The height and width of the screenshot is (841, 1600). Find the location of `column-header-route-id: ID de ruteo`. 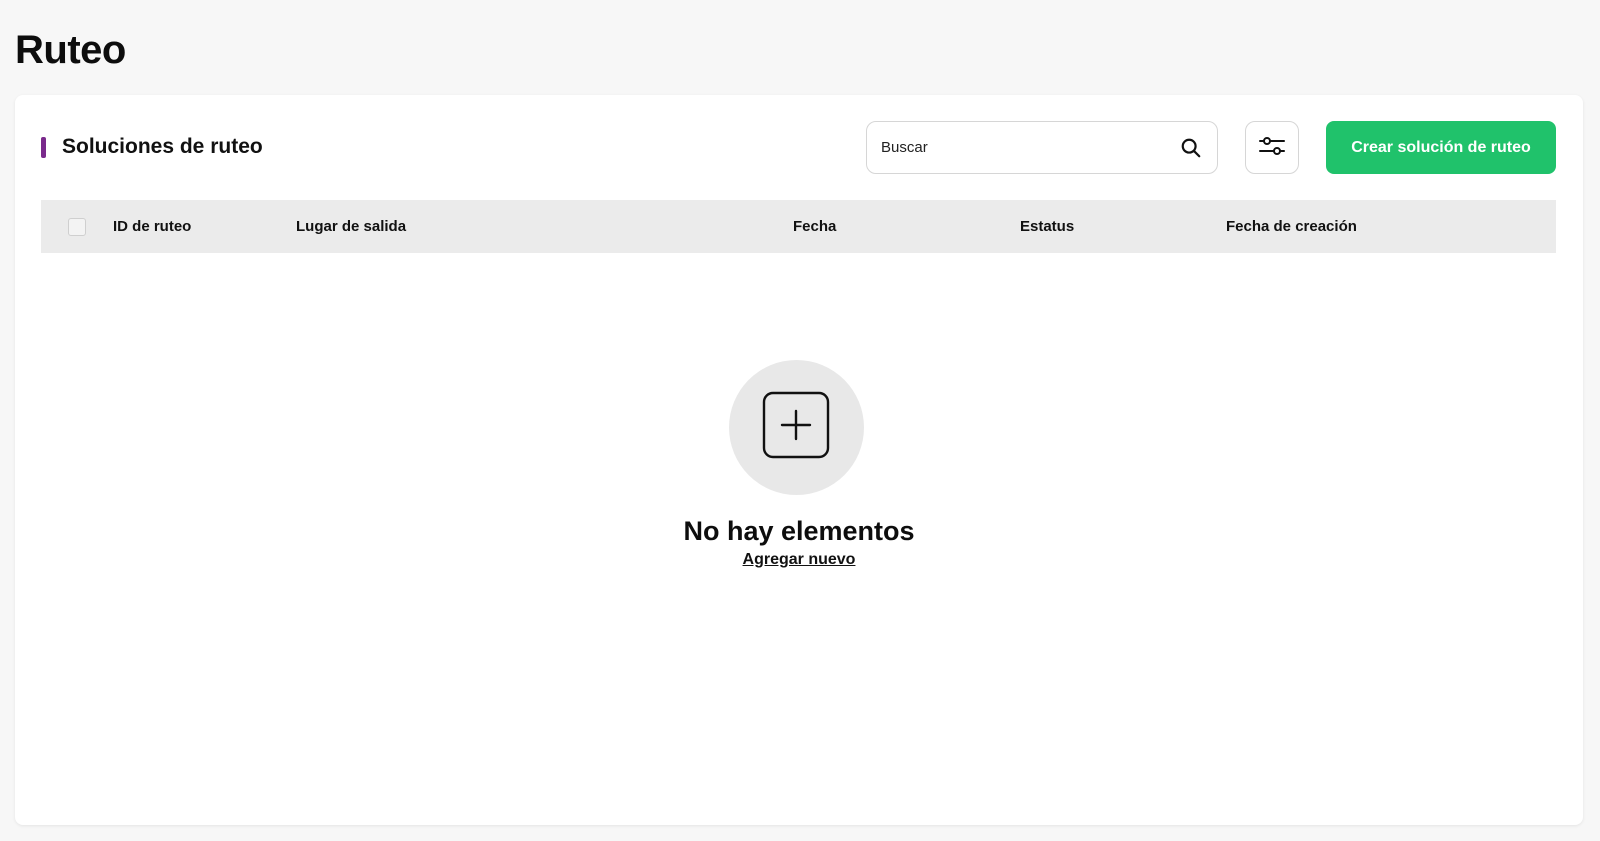

column-header-route-id: ID de ruteo is located at coordinates (152, 226).